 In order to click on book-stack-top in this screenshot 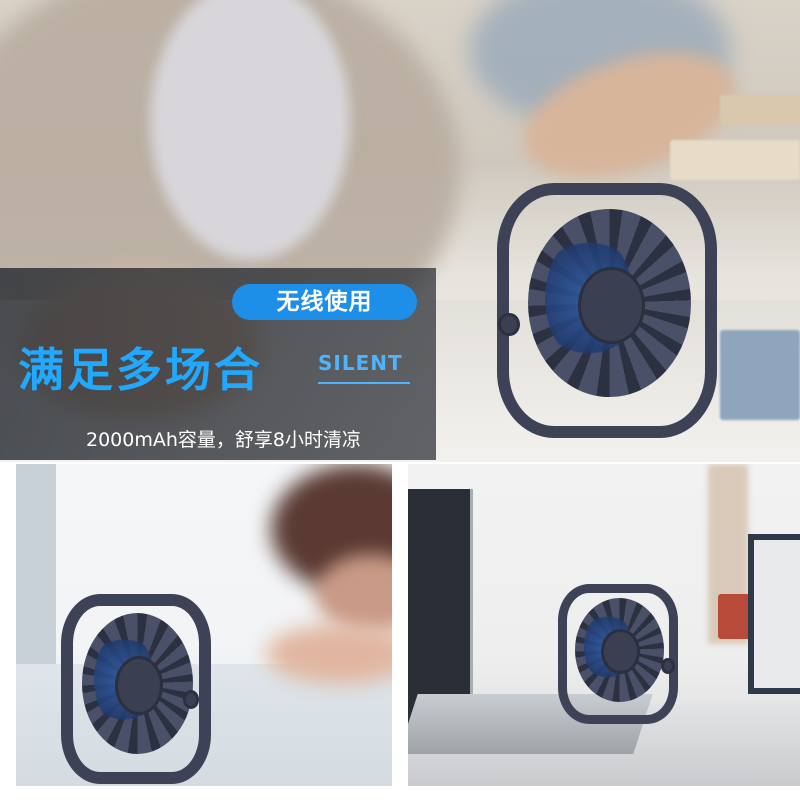, I will do `click(760, 110)`.